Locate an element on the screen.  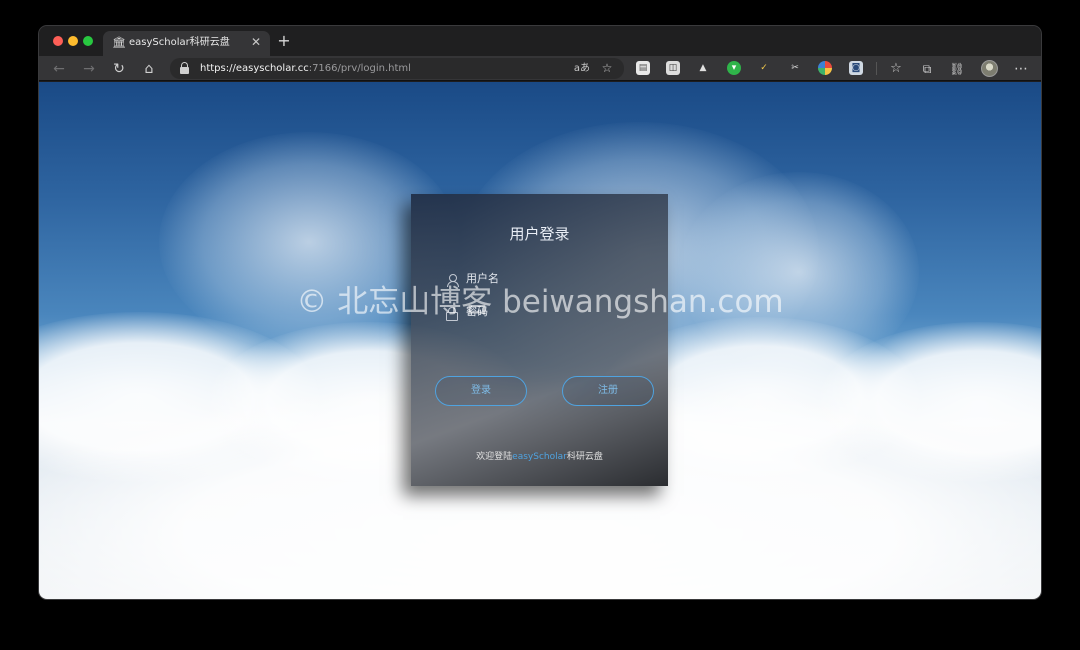
tab-title: easyScholar科研云盘 is located at coordinates (179, 42).